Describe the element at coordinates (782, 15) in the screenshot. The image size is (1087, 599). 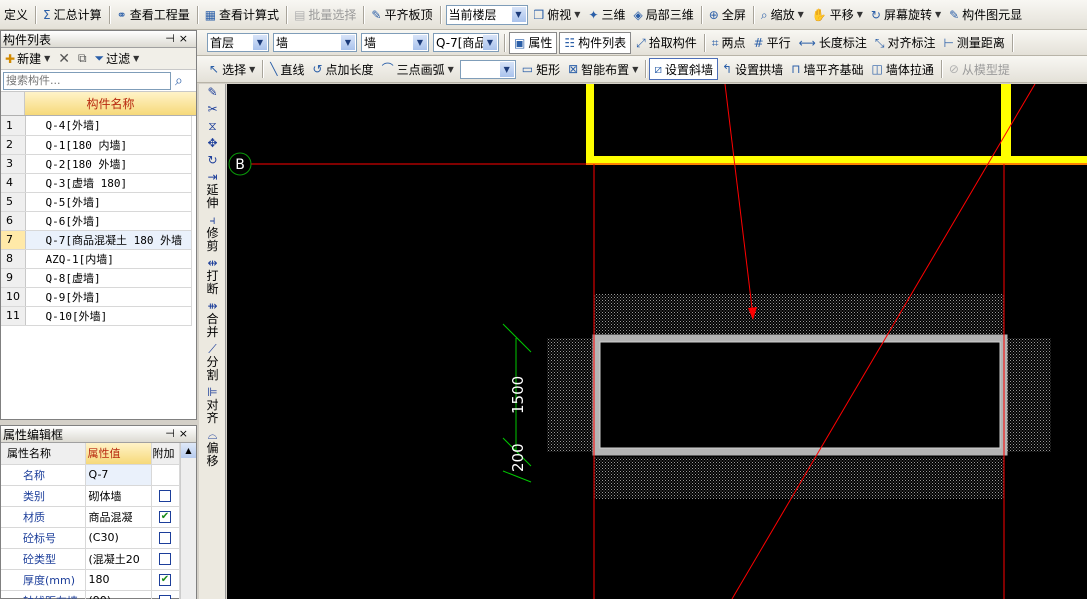
I see `tb1b-item-4-button: ⌕ 缩放 ▼` at that location.